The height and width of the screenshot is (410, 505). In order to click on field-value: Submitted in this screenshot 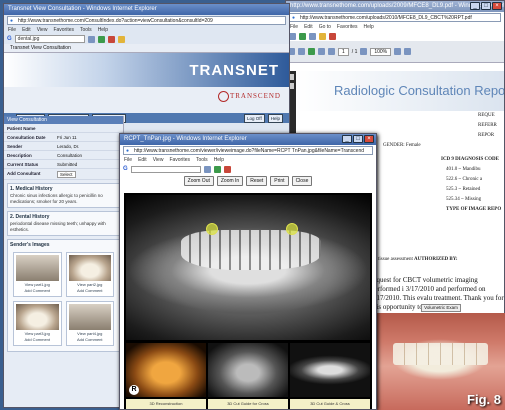, I will do `click(67, 164)`.